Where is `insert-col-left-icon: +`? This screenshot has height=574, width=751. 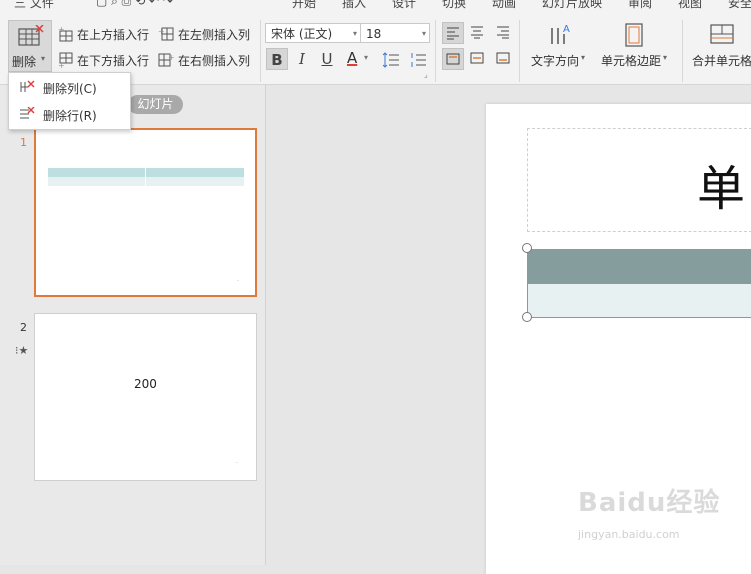
insert-col-left-icon: + is located at coordinates (166, 34).